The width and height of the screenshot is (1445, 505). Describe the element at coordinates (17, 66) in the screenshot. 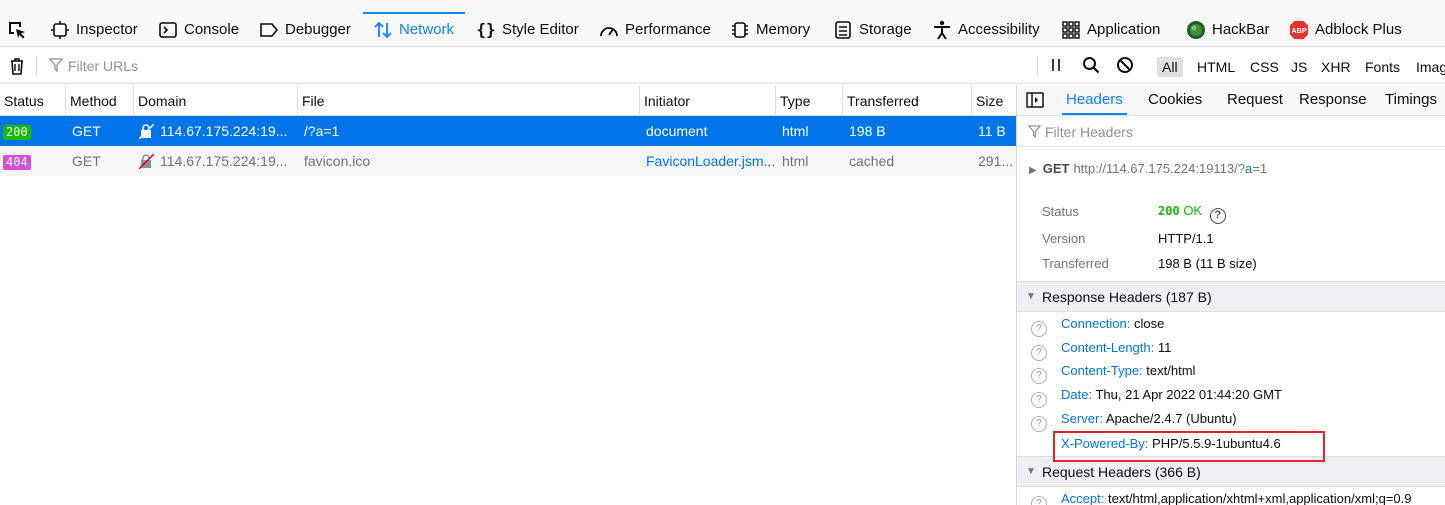

I see `trash-icon` at that location.